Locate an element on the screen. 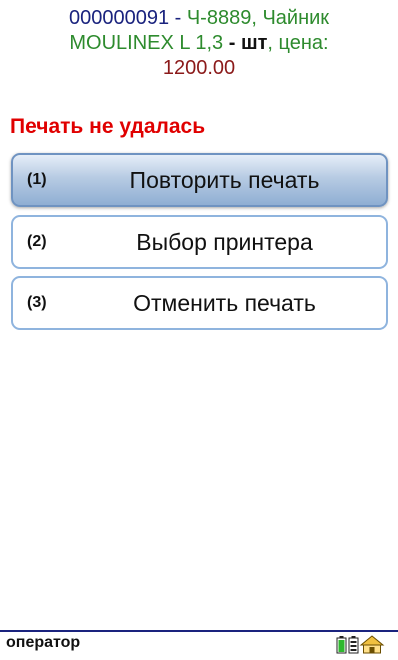 Image resolution: width=398 pixels, height=660 pixels. home-icon is located at coordinates (372, 644).